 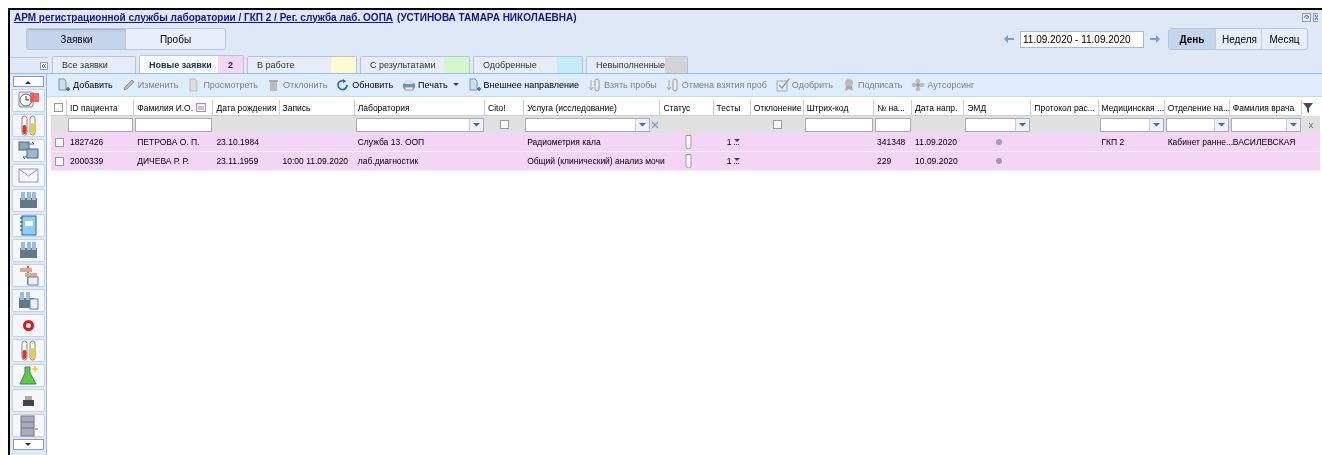 I want to click on trash-icon, so click(x=274, y=85).